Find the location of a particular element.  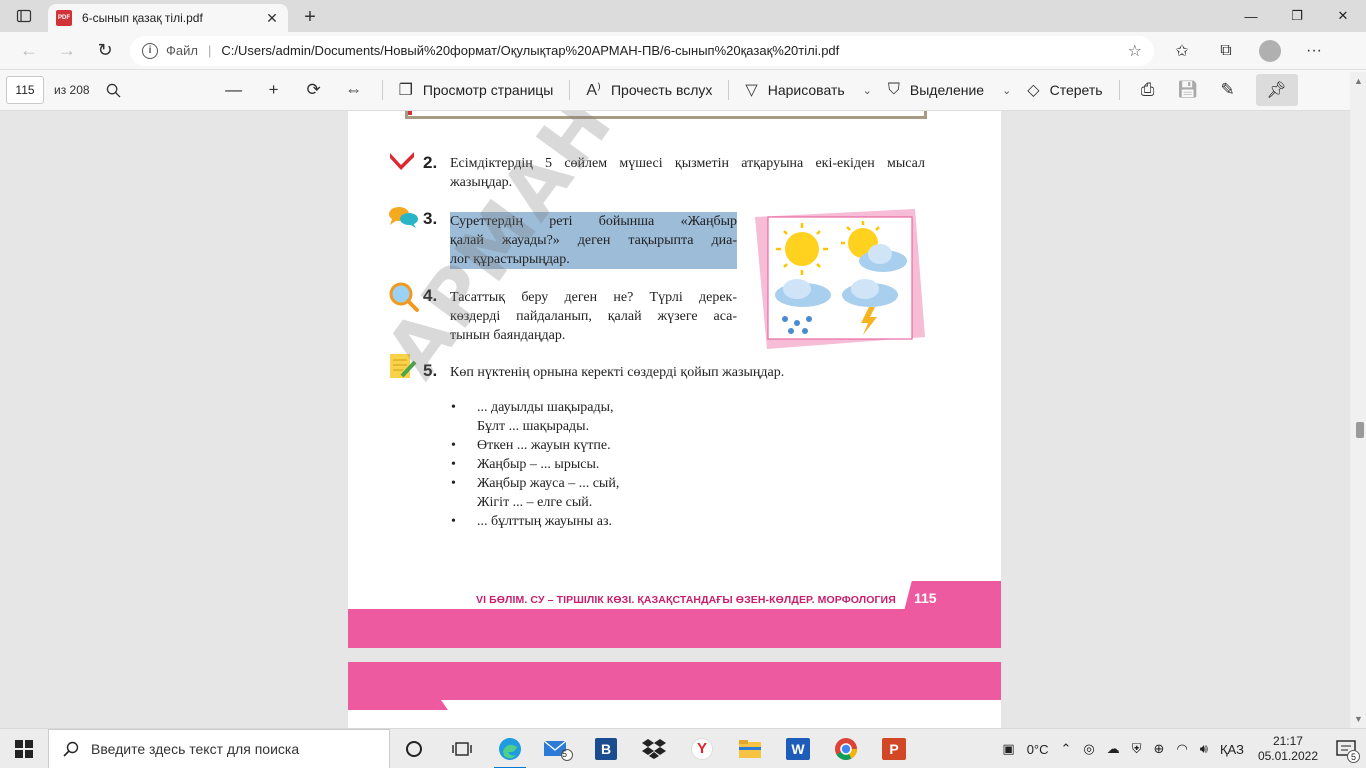

task-text-line: тынын баяндаңдар. is located at coordinates (508, 335).